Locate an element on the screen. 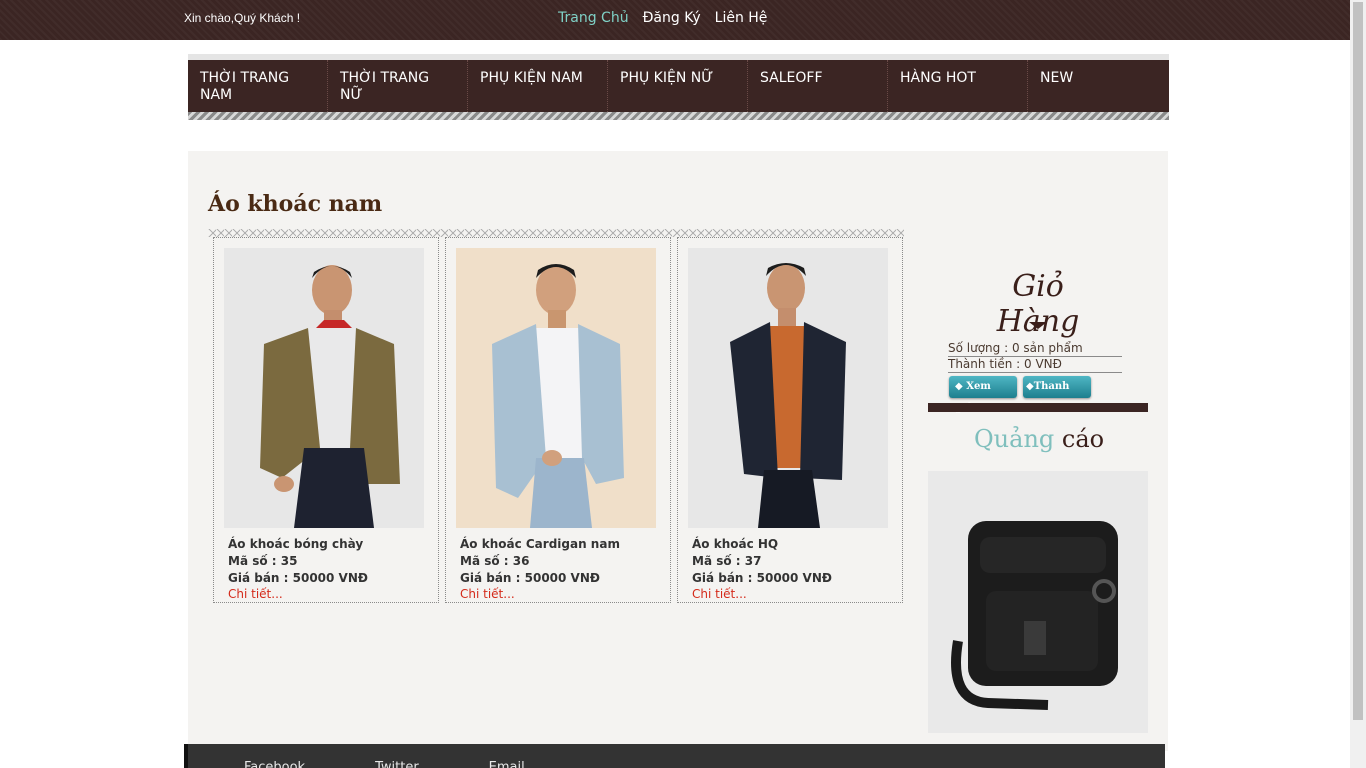  product-name: Áo khoác Cardigan nam is located at coordinates (540, 544).